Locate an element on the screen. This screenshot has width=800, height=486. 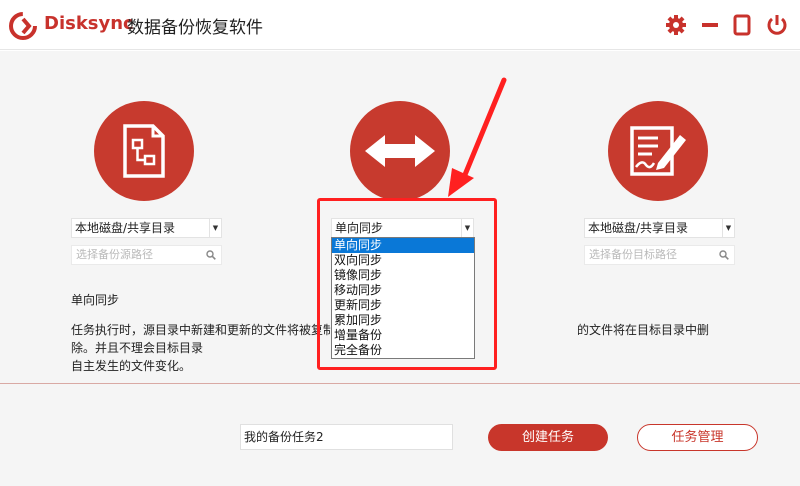
task-manage-button: 任务管理 is located at coordinates (697, 437).